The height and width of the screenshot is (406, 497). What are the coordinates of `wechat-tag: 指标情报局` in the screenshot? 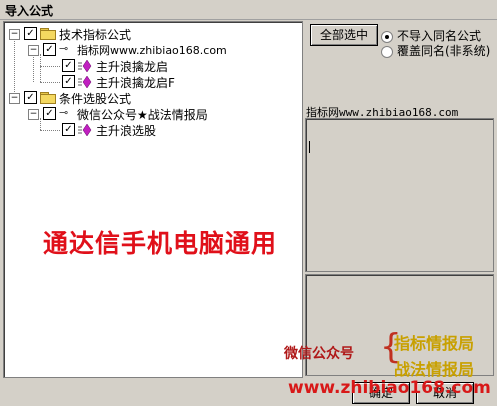 It's located at (434, 343).